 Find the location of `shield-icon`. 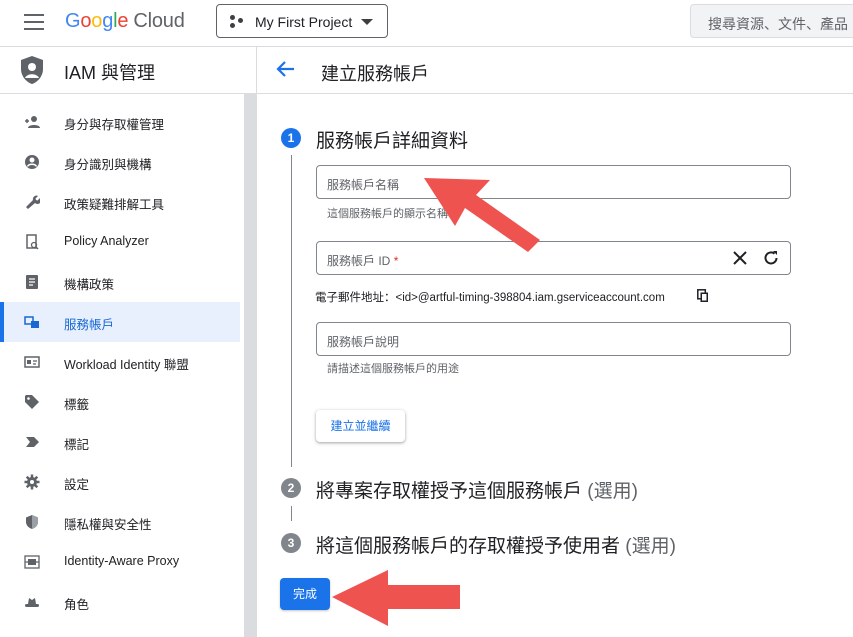

shield-icon is located at coordinates (32, 522).